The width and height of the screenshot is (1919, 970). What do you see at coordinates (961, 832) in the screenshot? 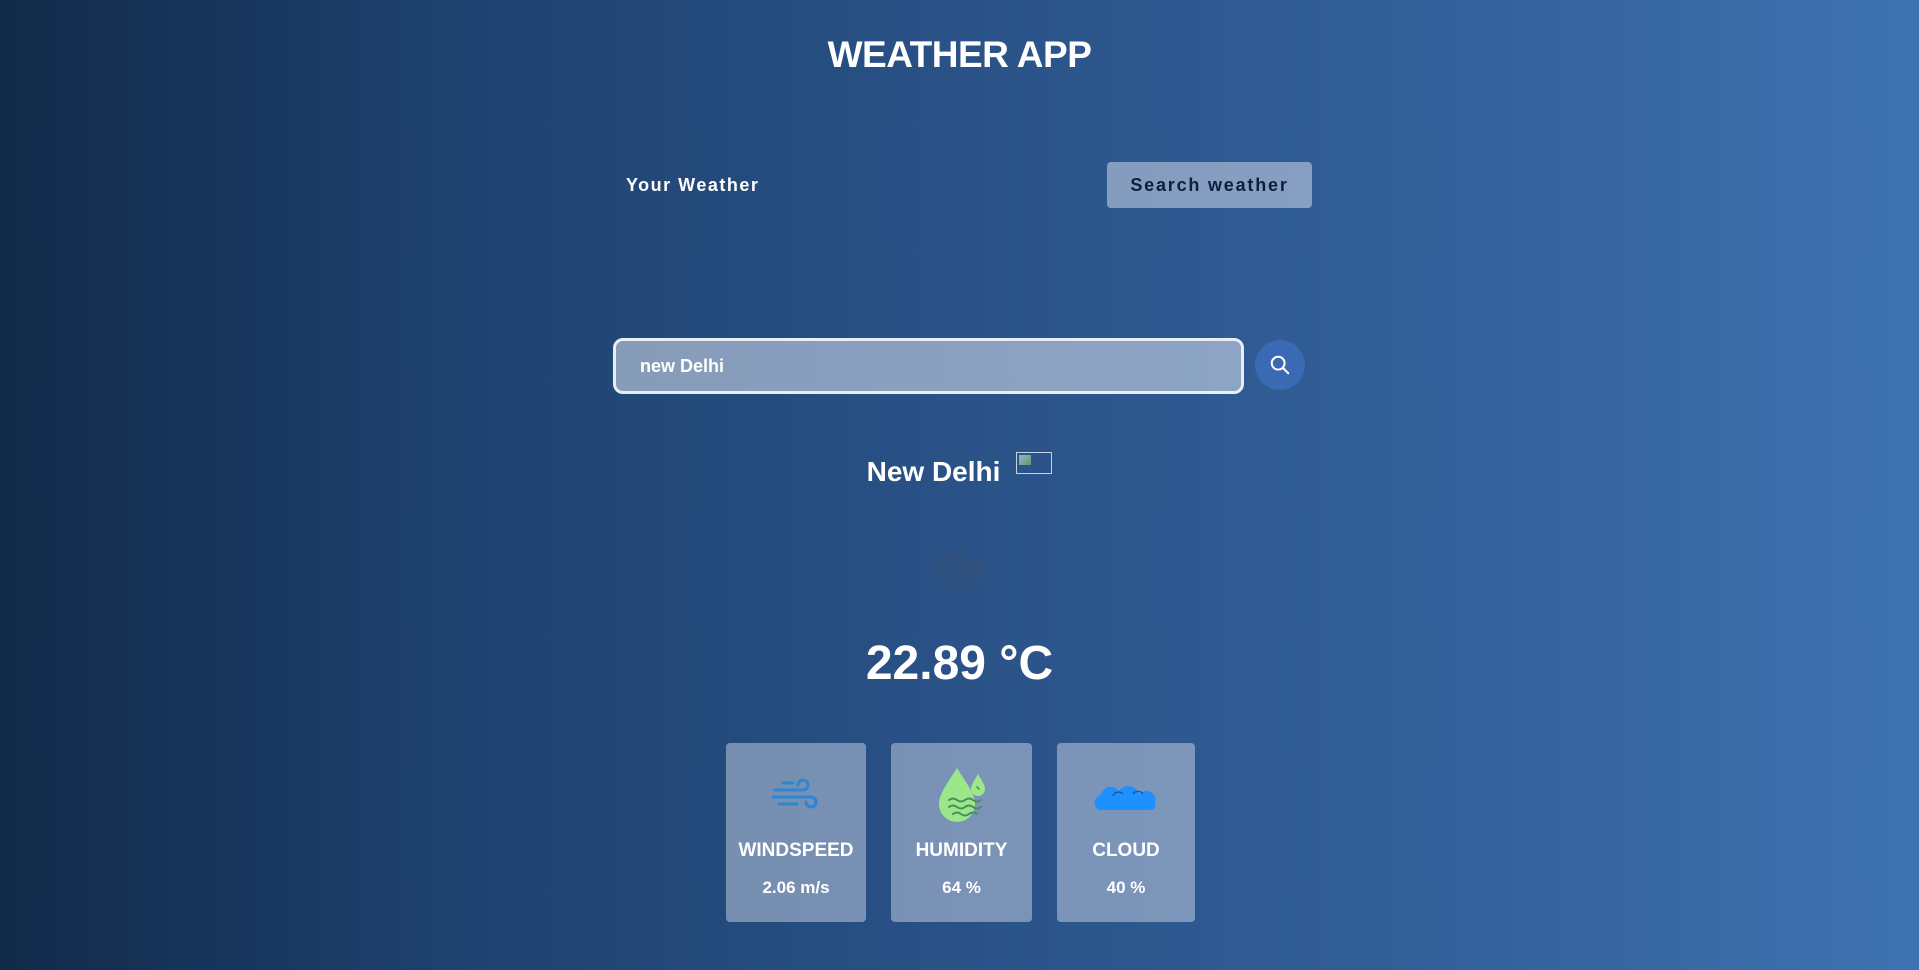
I see `humidity-card: HUMIDITY 64 %` at bounding box center [961, 832].